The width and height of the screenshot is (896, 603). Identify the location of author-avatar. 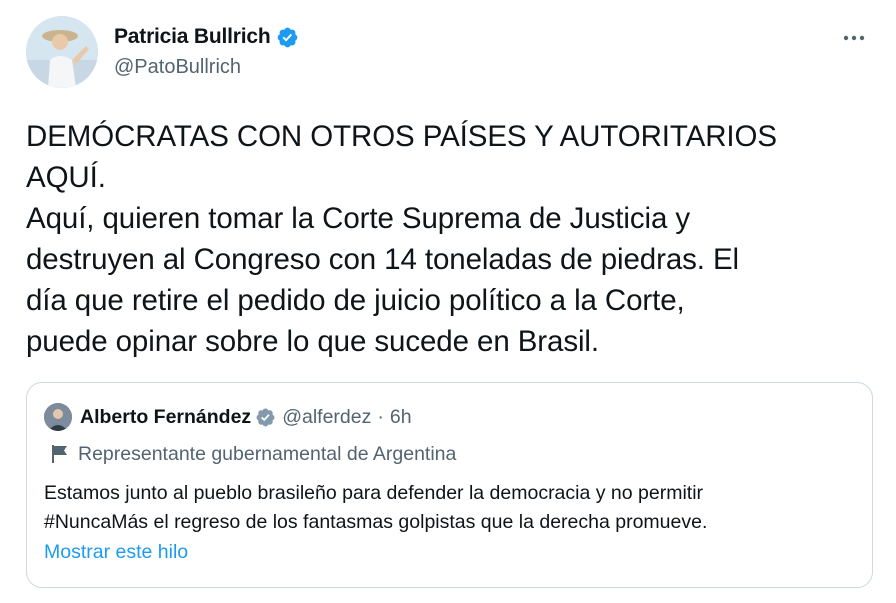
(62, 52).